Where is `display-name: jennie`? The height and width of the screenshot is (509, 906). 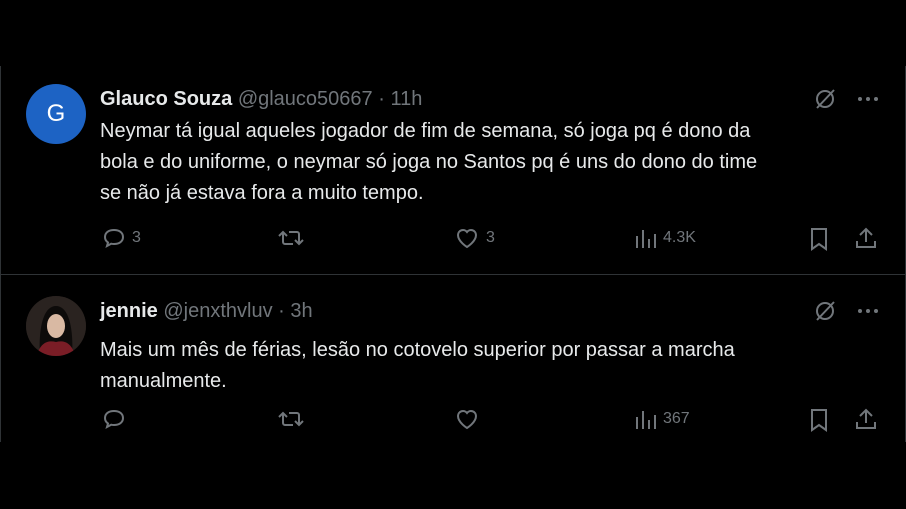 display-name: jennie is located at coordinates (129, 311).